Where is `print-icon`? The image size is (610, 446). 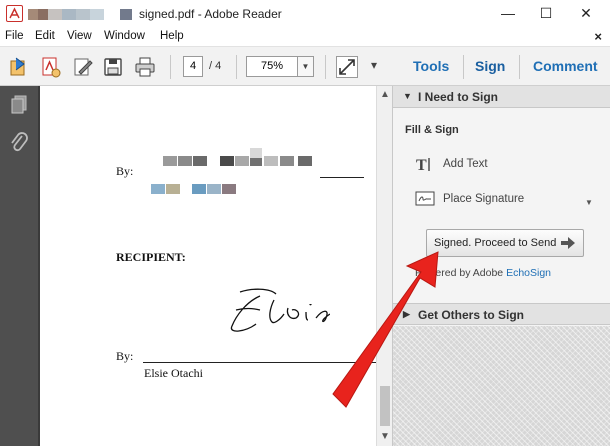 print-icon is located at coordinates (145, 67).